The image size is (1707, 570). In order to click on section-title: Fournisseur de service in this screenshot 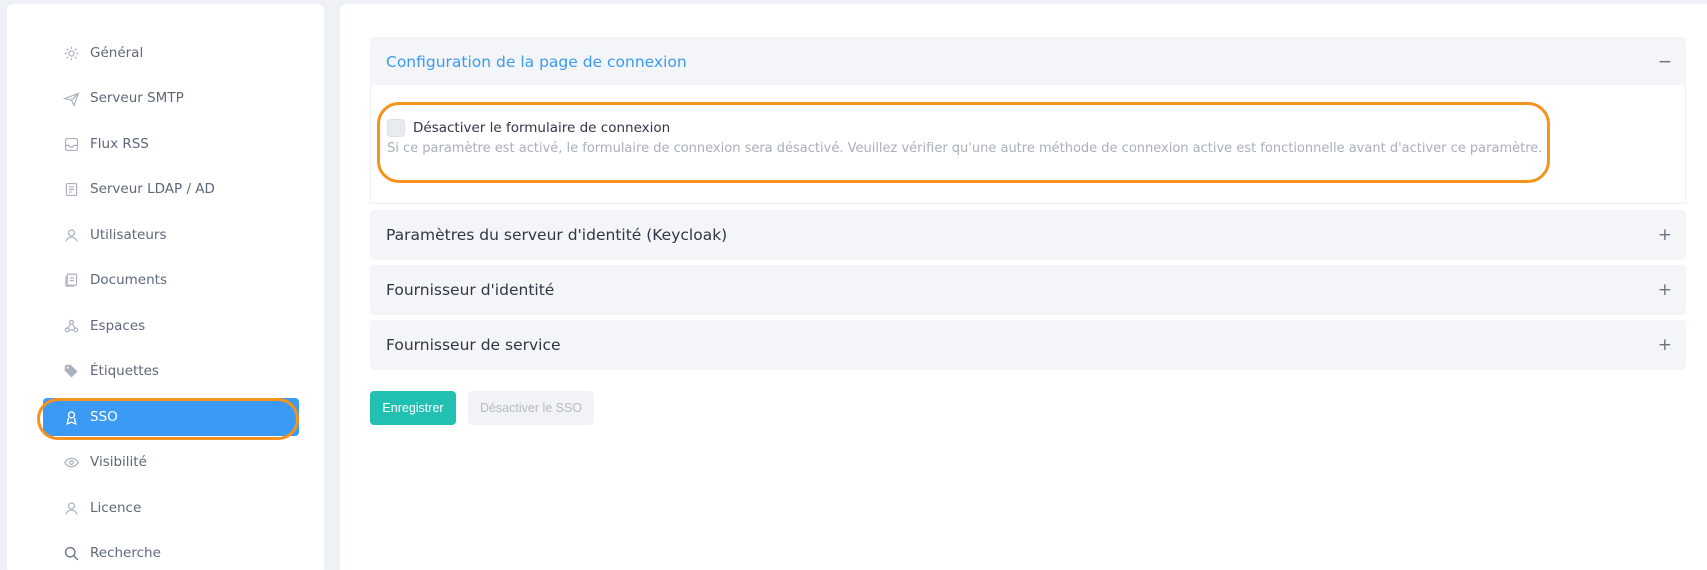, I will do `click(473, 345)`.